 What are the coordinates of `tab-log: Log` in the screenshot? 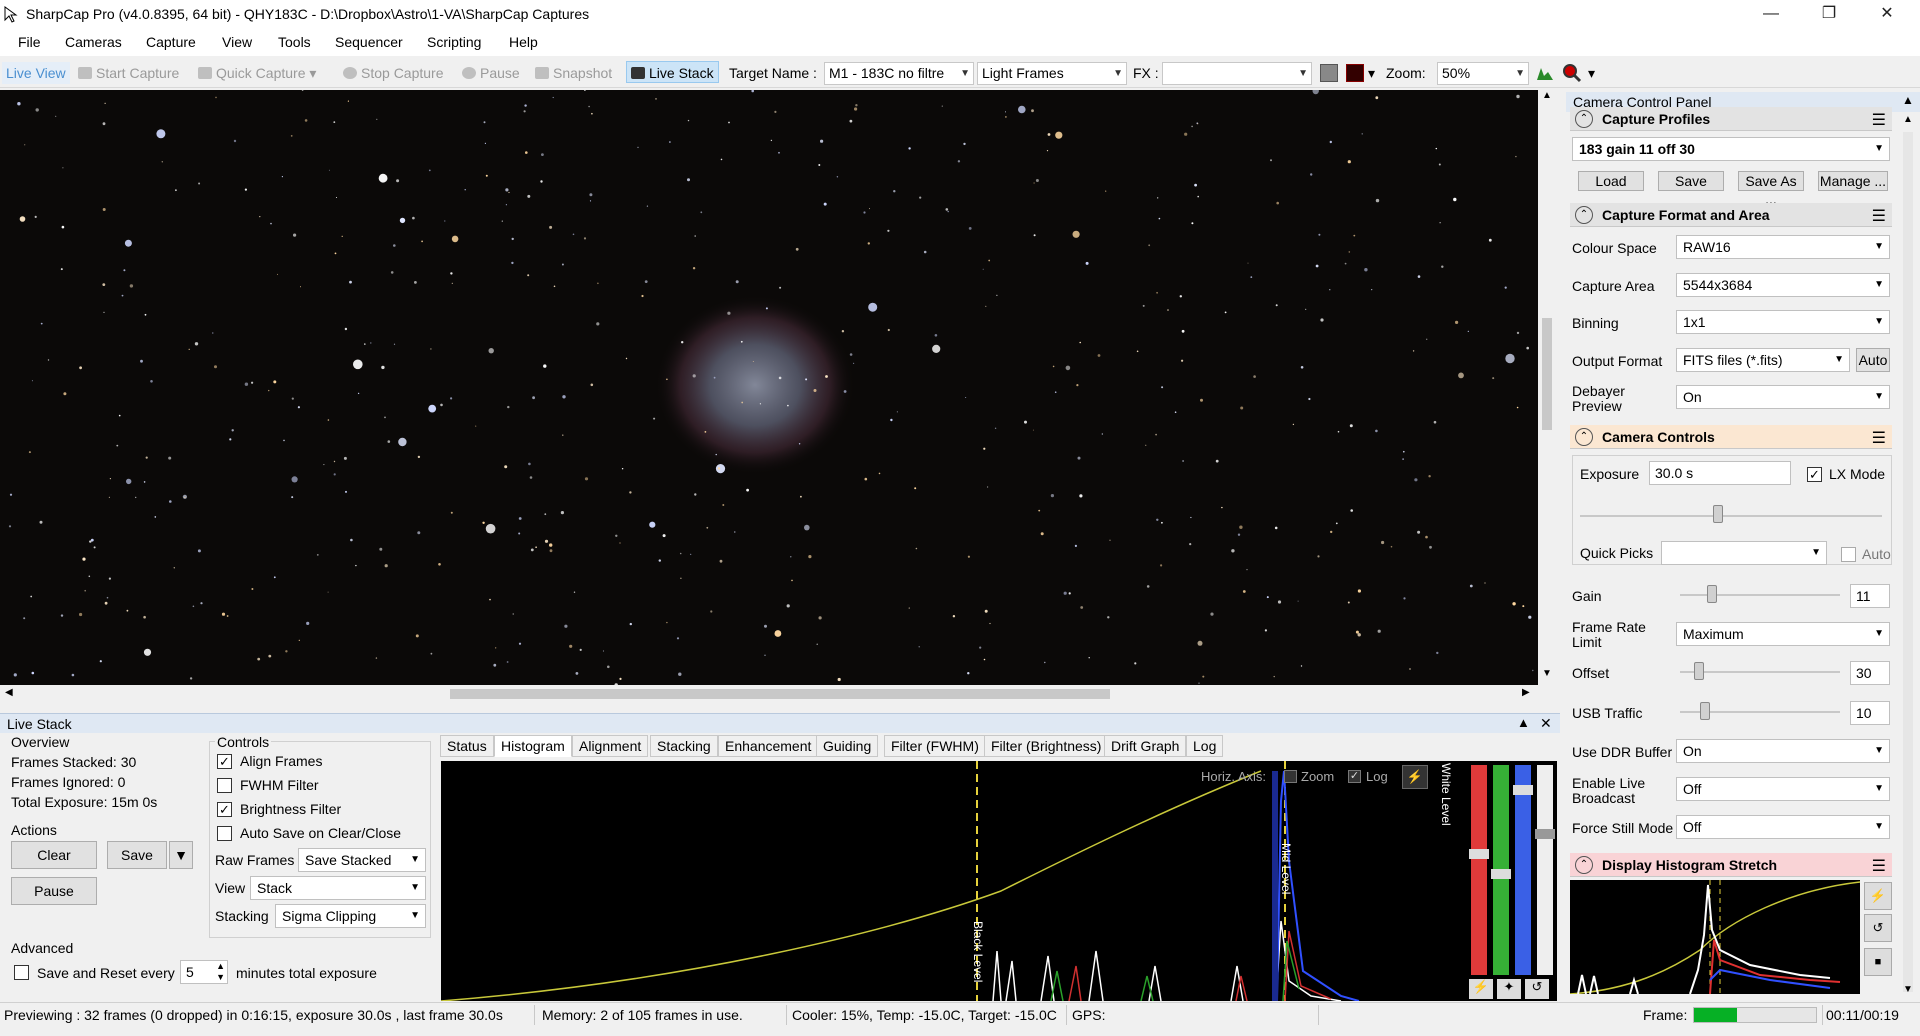 It's located at (1205, 746).